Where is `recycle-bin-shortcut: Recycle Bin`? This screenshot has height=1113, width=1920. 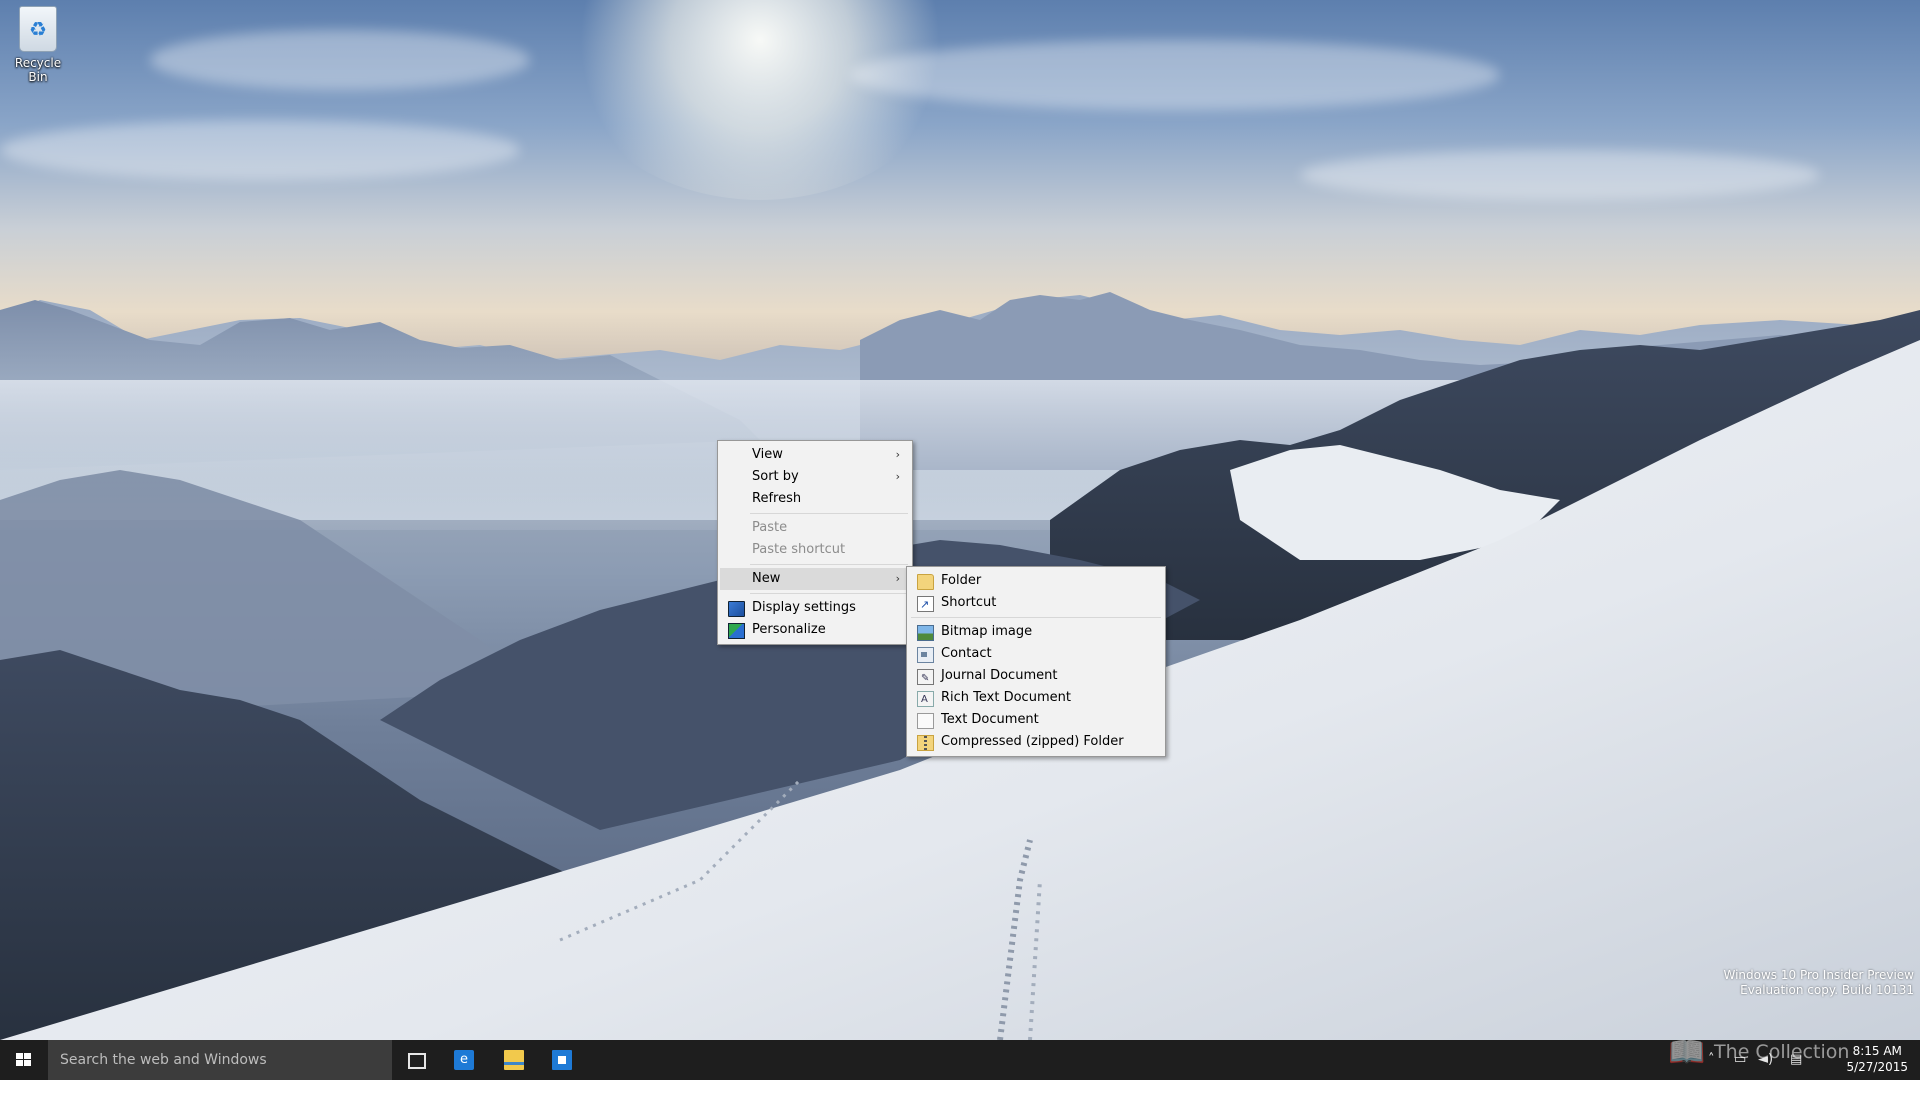 recycle-bin-shortcut: Recycle Bin is located at coordinates (38, 45).